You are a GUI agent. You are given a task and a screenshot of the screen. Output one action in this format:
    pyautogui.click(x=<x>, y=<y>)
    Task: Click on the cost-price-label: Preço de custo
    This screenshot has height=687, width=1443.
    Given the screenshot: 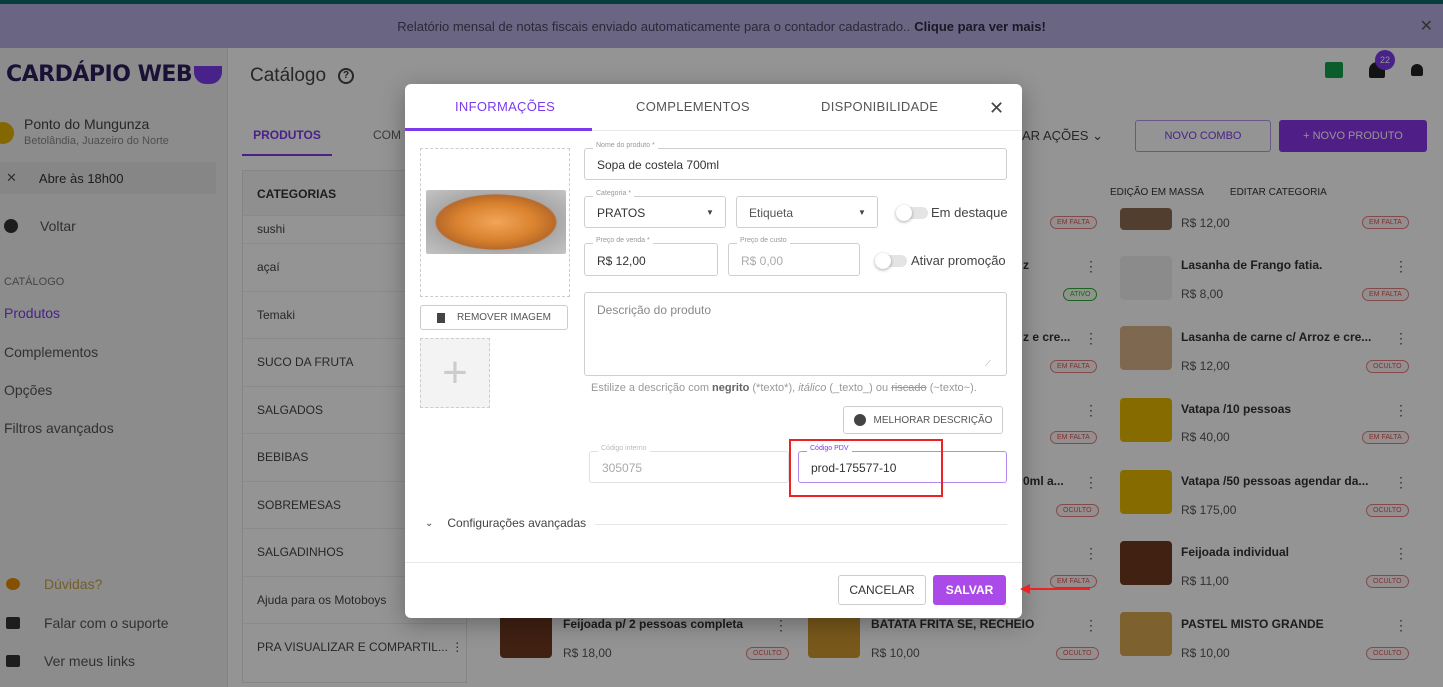 What is the action you would take?
    pyautogui.click(x=763, y=240)
    